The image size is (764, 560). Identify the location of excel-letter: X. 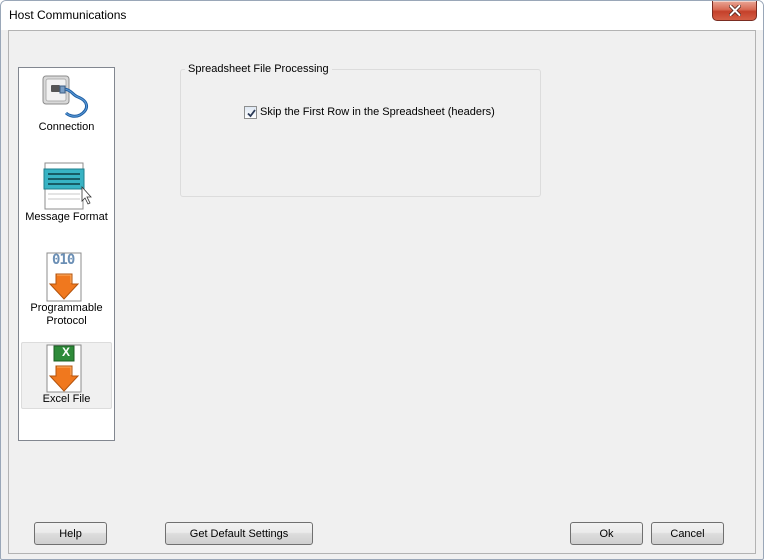
(66, 352).